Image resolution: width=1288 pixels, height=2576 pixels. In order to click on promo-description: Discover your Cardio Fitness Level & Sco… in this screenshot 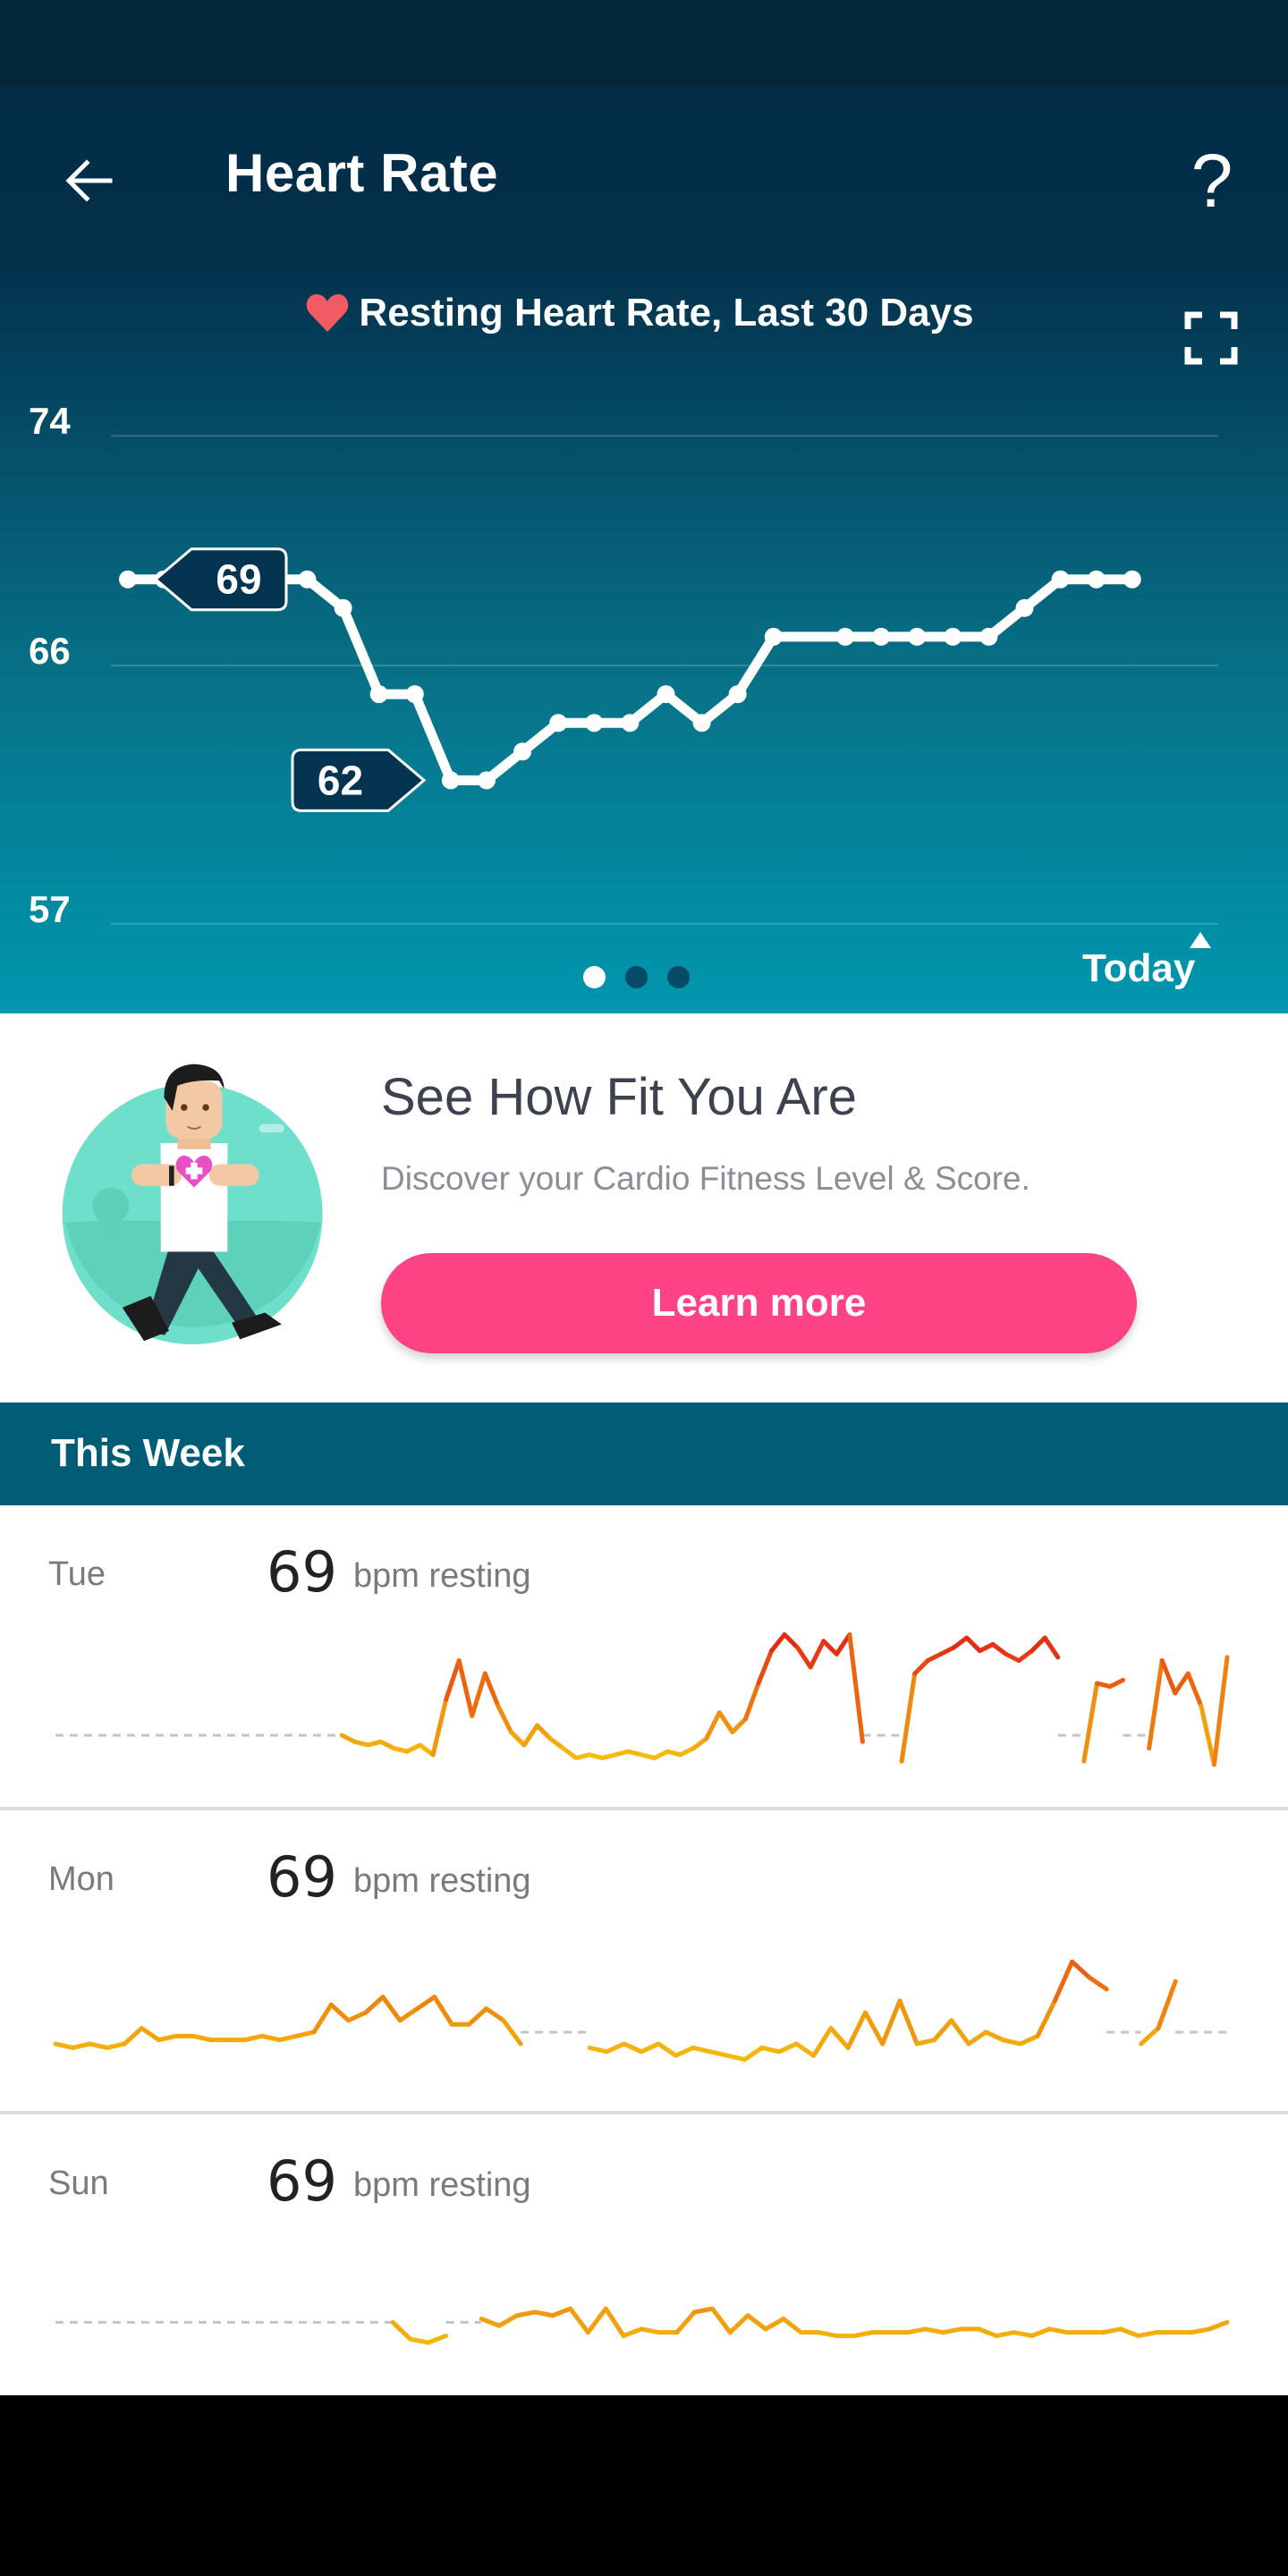, I will do `click(705, 1178)`.